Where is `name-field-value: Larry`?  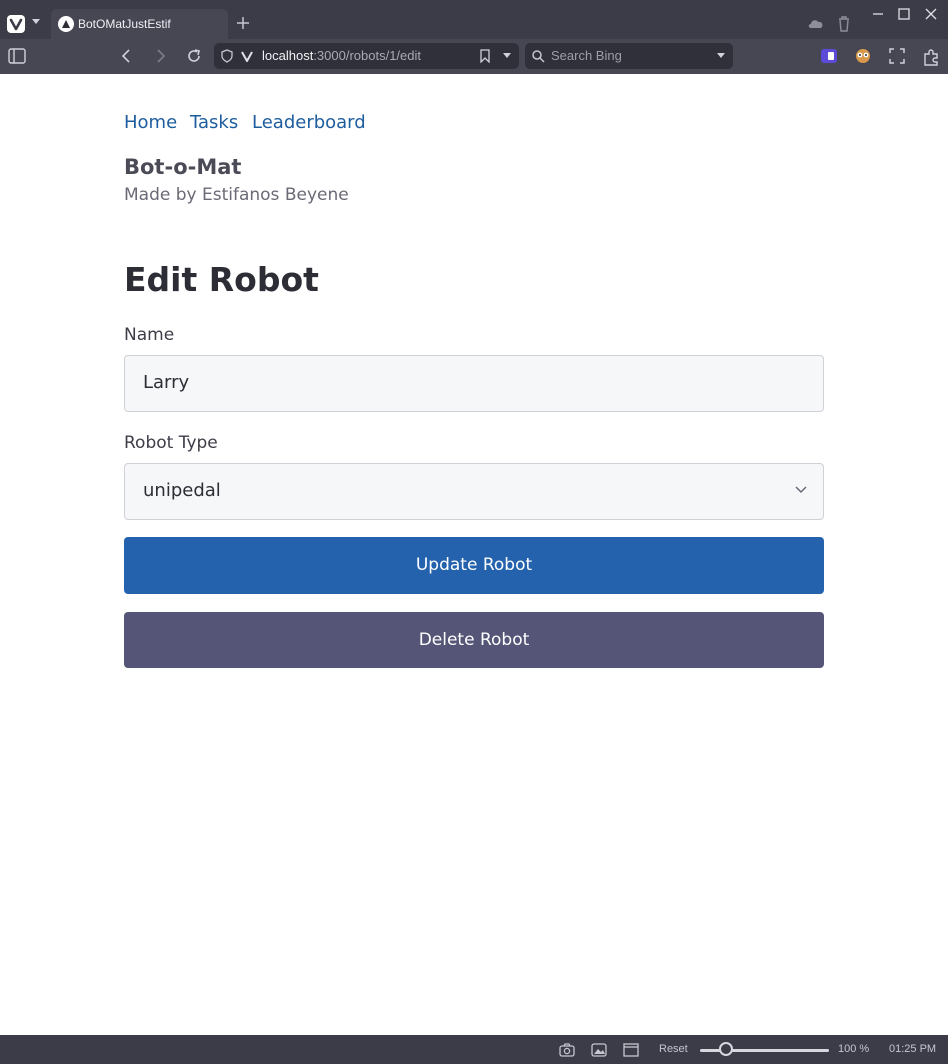
name-field-value: Larry is located at coordinates (166, 382).